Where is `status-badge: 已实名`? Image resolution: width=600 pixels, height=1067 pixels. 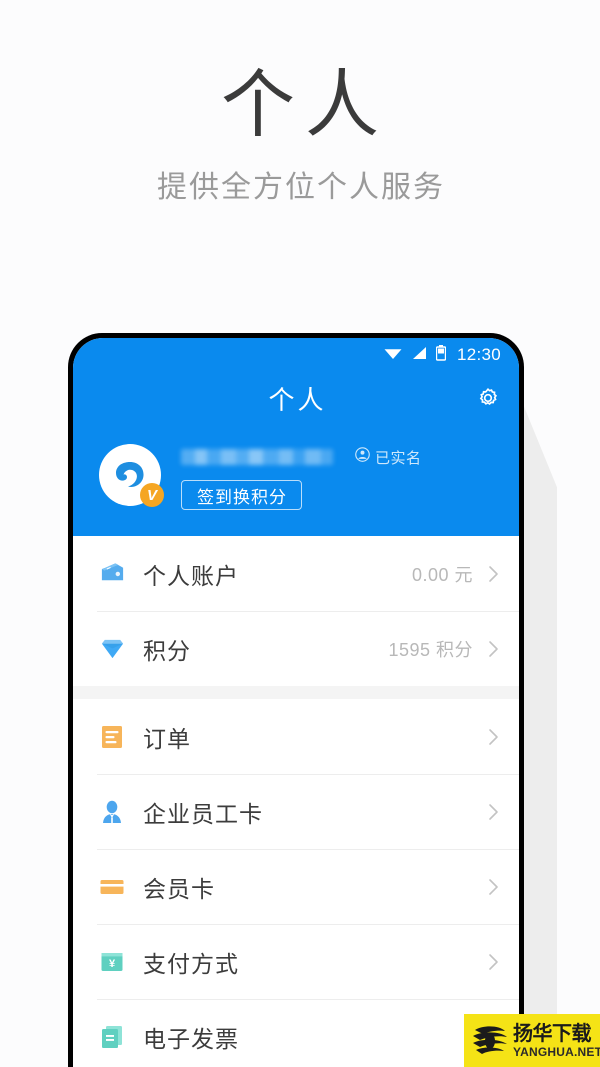 status-badge: 已实名 is located at coordinates (388, 457).